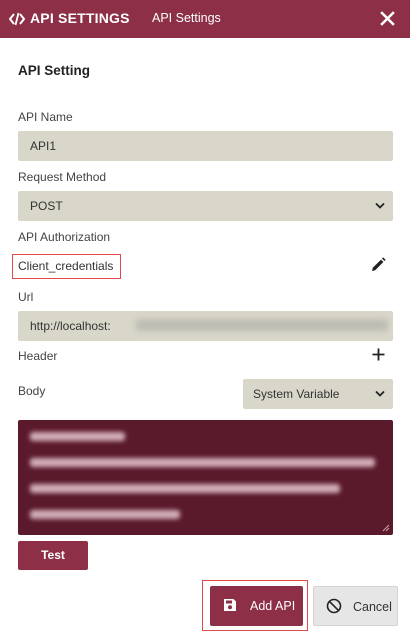 The image size is (410, 643). I want to click on api-name-label: API Name, so click(45, 117).